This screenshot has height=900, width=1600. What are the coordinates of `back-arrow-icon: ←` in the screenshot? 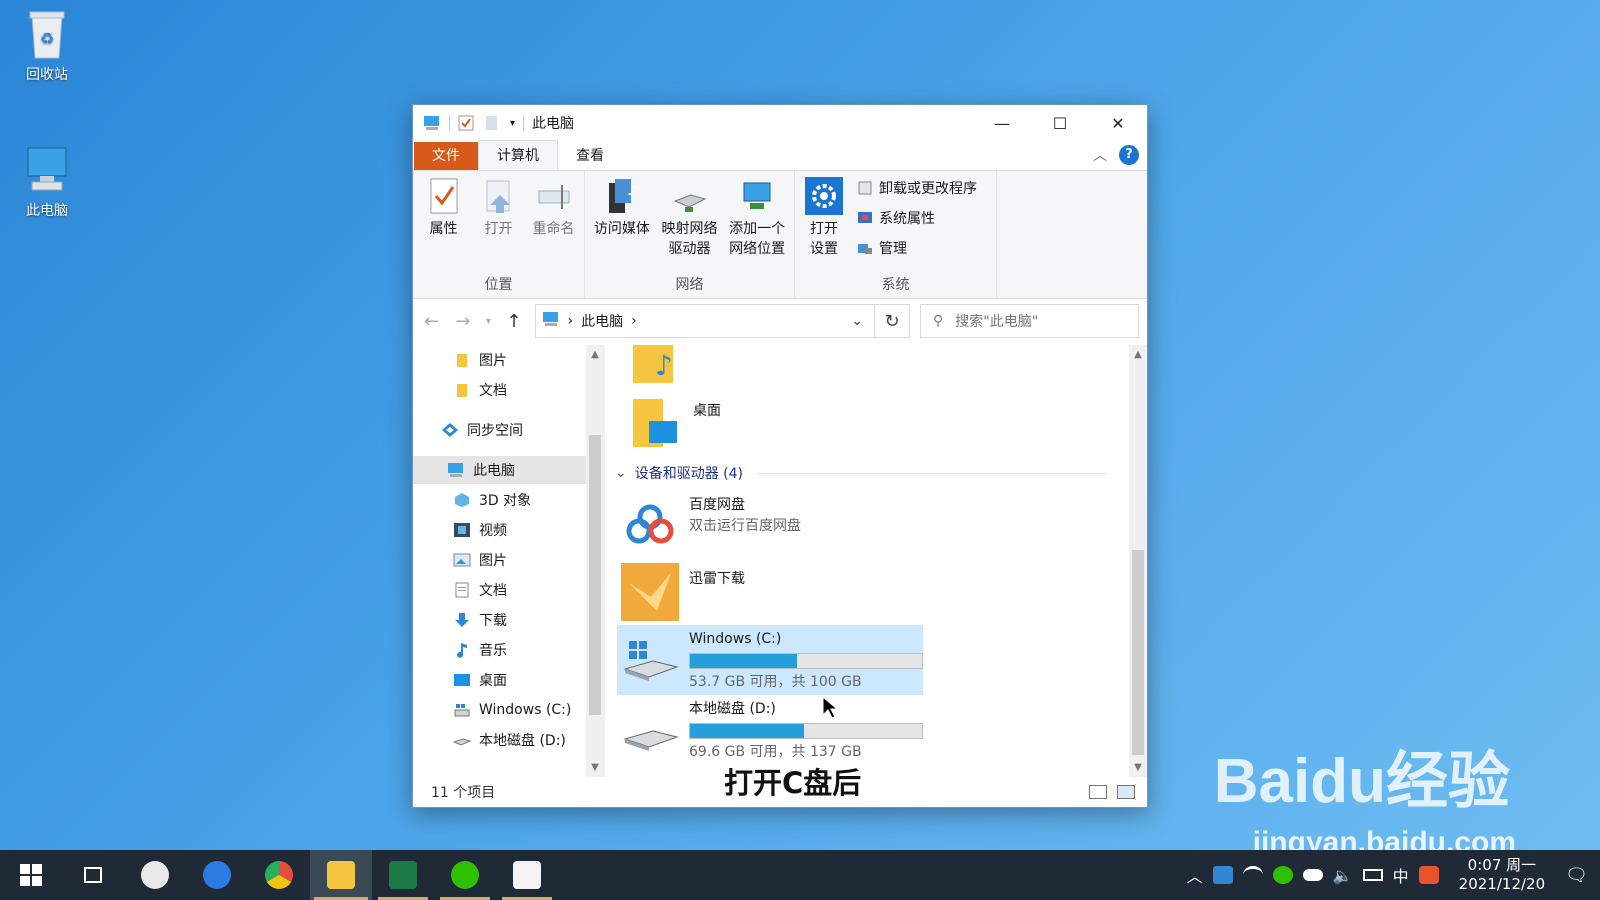 It's located at (431, 321).